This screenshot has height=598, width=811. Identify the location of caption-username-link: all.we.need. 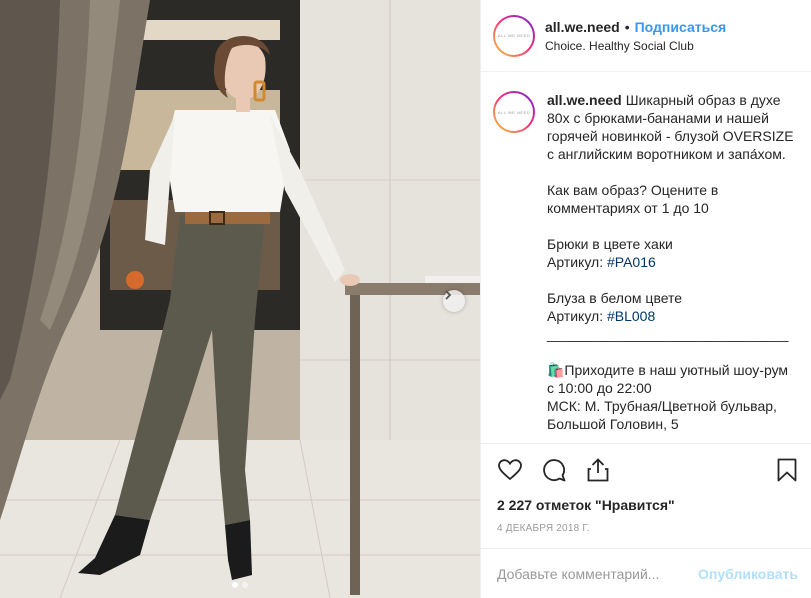
(584, 100).